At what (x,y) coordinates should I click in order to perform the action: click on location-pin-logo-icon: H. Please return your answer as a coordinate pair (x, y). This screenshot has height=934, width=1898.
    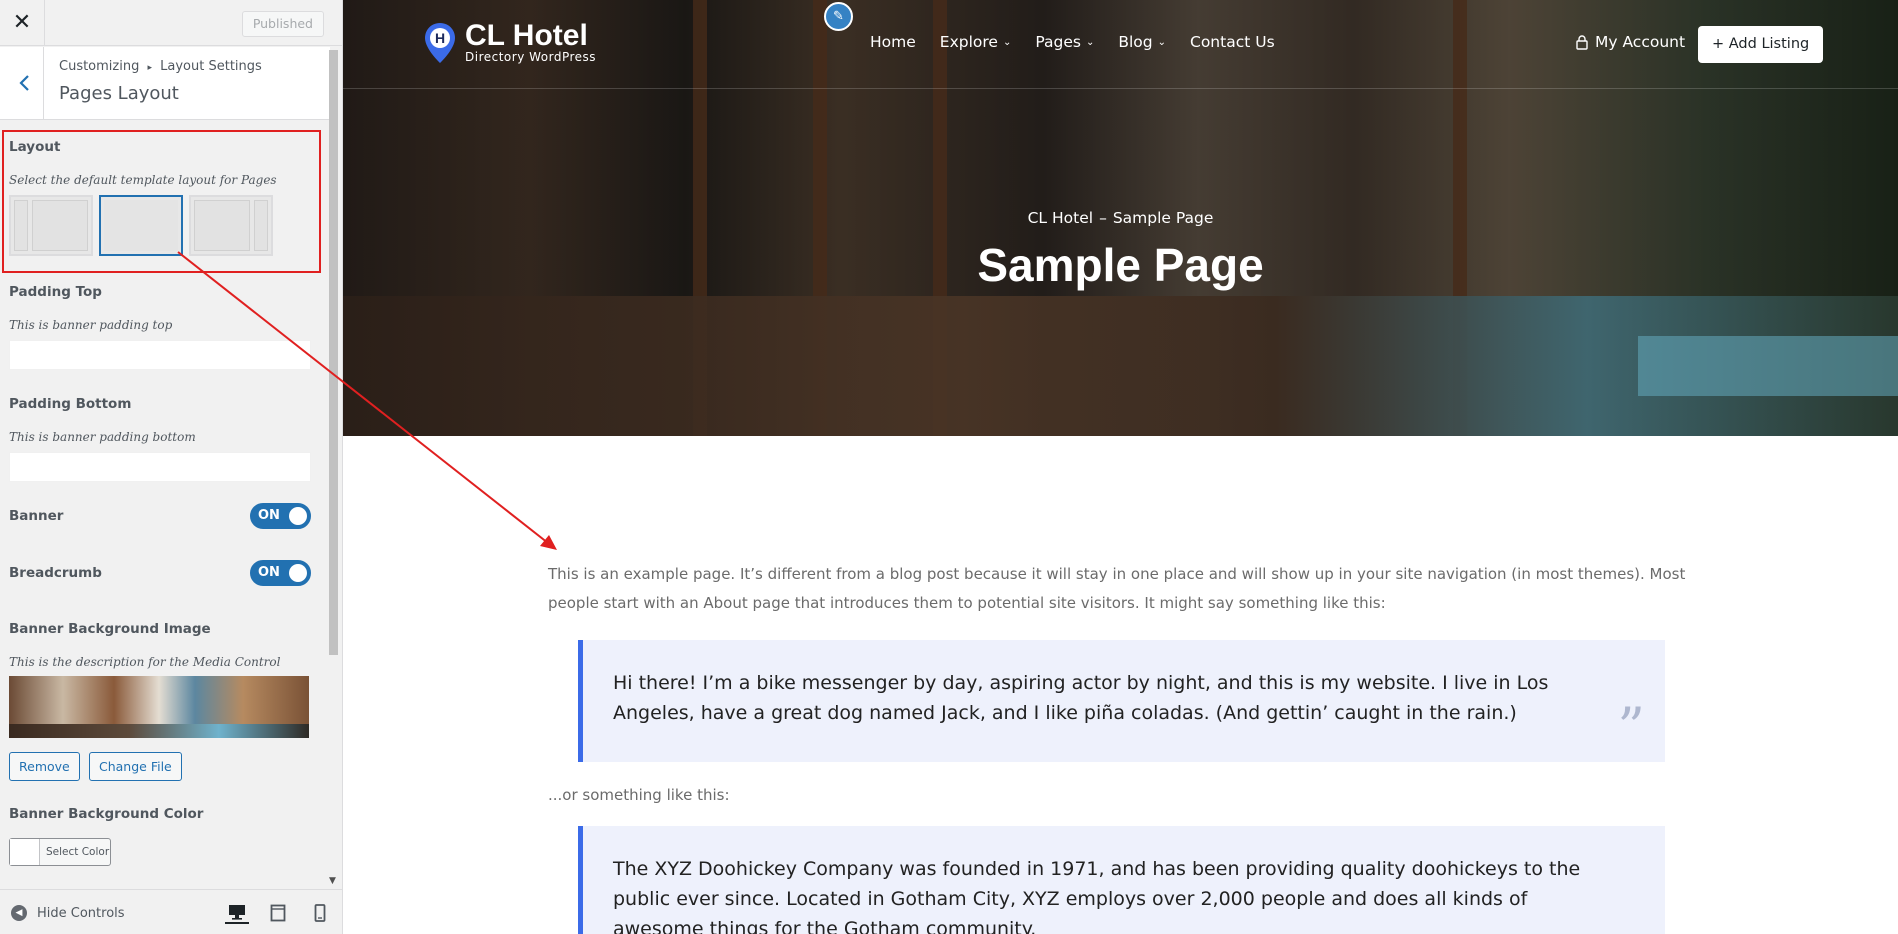
    Looking at the image, I should click on (440, 43).